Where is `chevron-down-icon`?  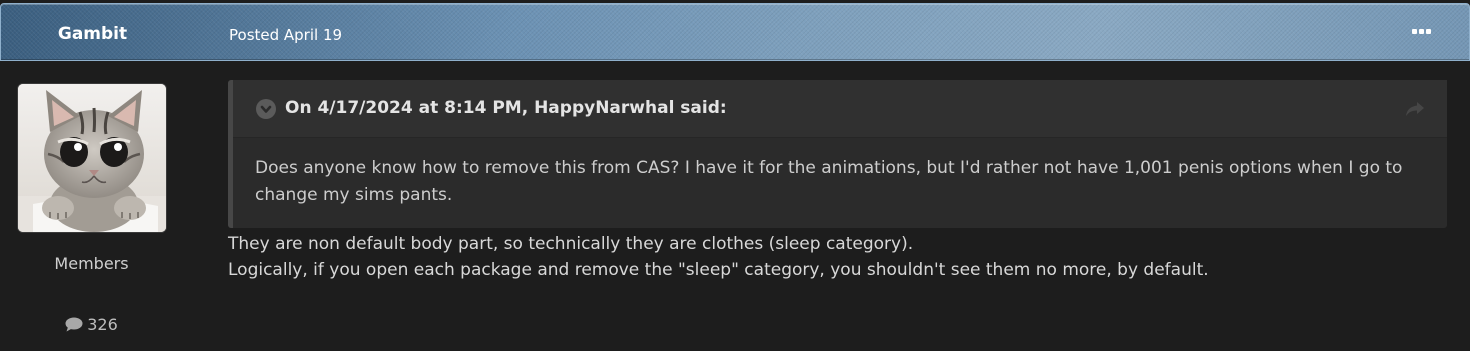
chevron-down-icon is located at coordinates (266, 109).